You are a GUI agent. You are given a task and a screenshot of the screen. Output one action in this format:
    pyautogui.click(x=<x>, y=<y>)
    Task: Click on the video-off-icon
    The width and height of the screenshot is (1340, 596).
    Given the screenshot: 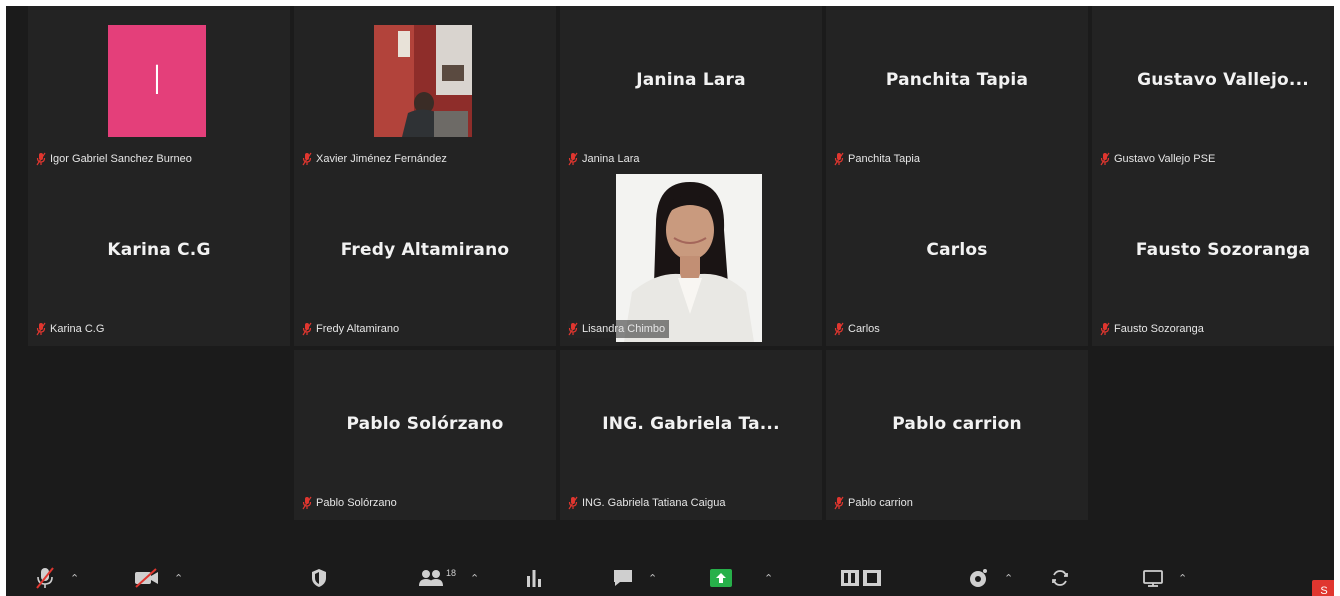 What is the action you would take?
    pyautogui.click(x=147, y=578)
    